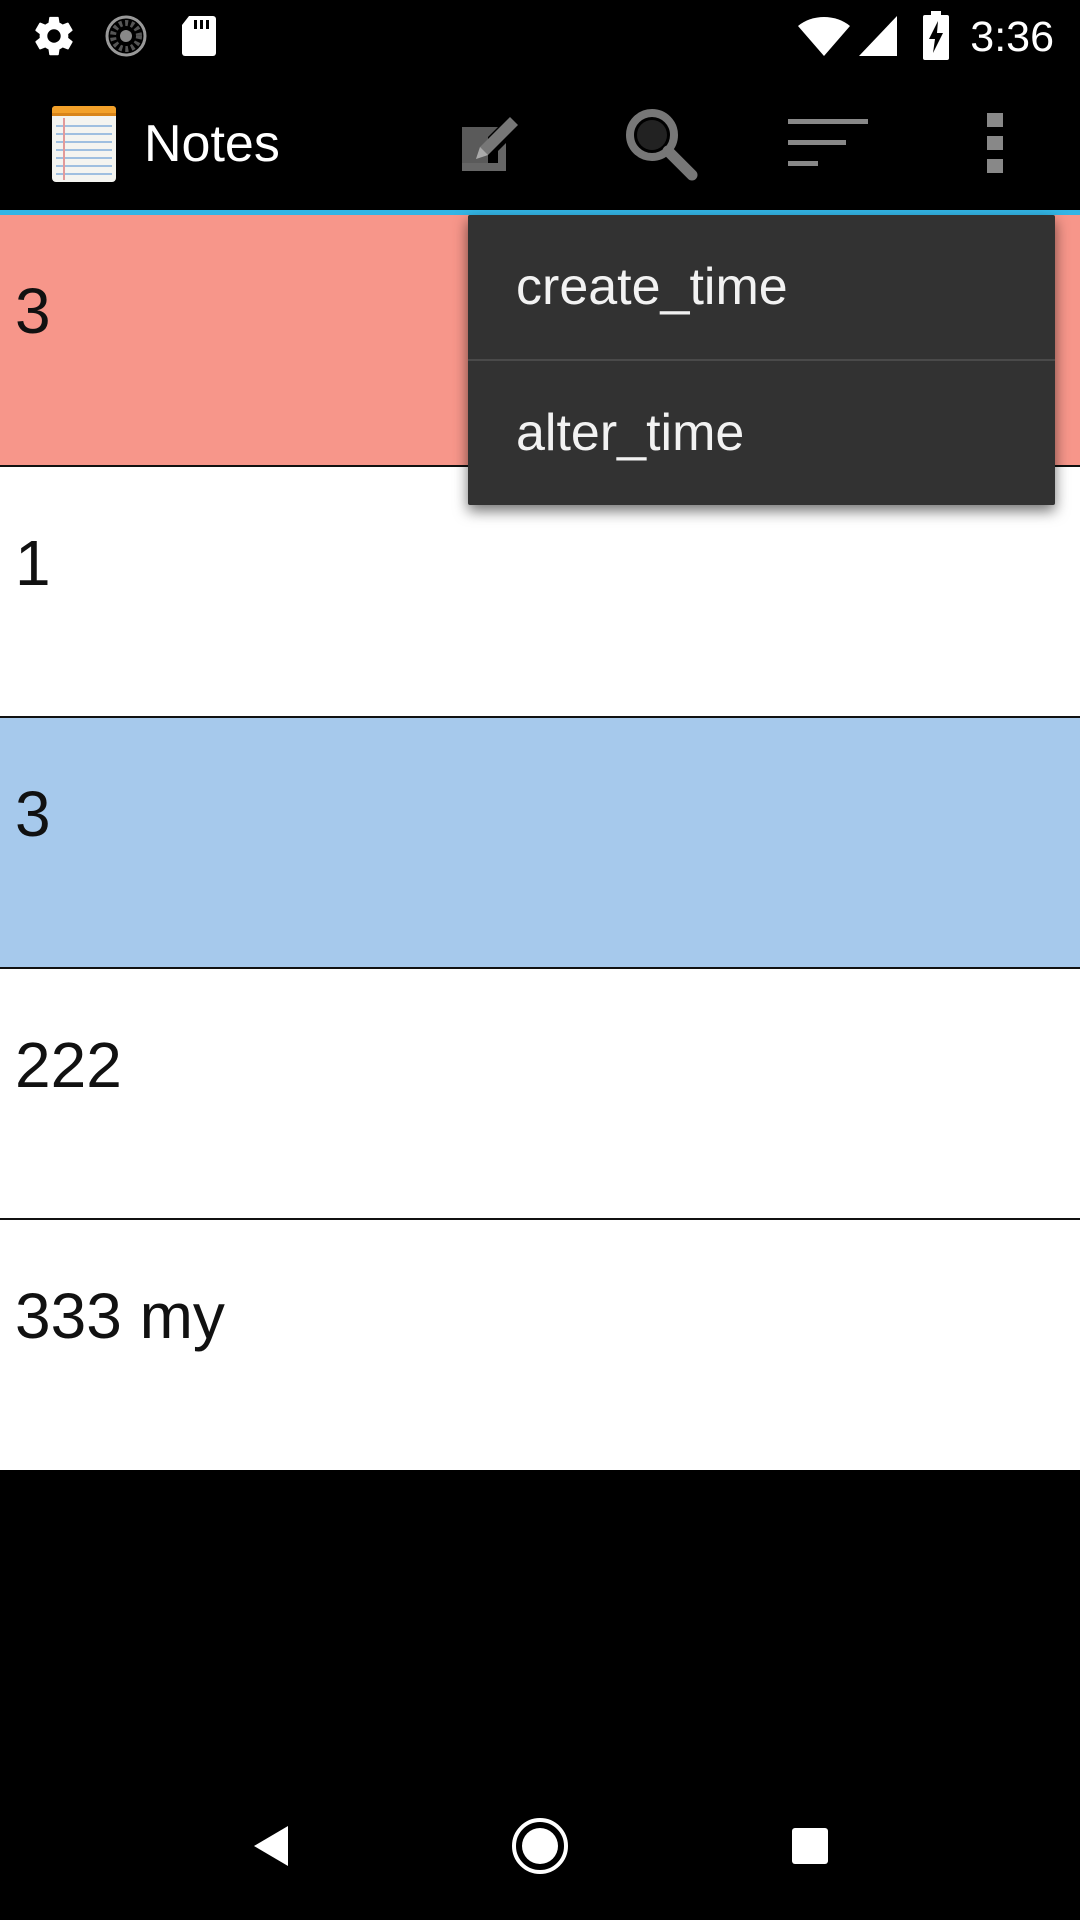 The height and width of the screenshot is (1920, 1080). I want to click on sort-menu: create_time alter_time, so click(761, 360).